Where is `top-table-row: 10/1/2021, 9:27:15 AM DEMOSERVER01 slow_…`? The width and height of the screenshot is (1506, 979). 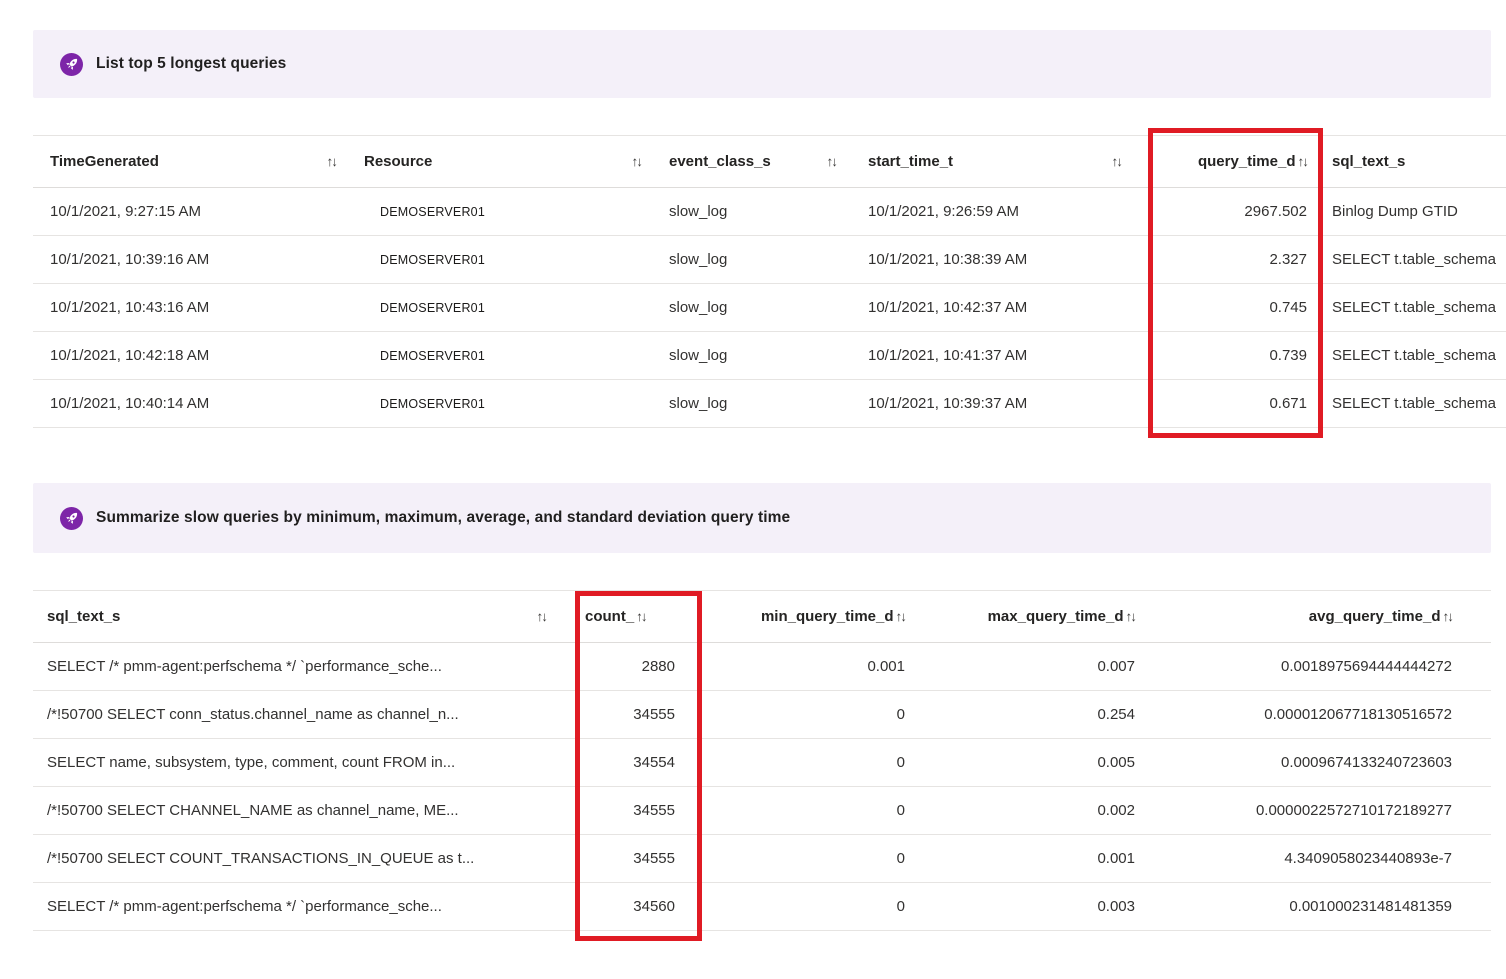
top-table-row: 10/1/2021, 9:27:15 AM DEMOSERVER01 slow_… is located at coordinates (769, 212).